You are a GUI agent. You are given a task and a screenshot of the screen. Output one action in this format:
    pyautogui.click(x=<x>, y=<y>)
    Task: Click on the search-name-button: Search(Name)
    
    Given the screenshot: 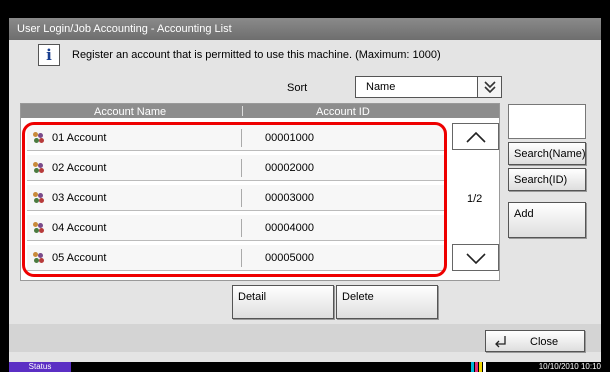 What is the action you would take?
    pyautogui.click(x=547, y=153)
    